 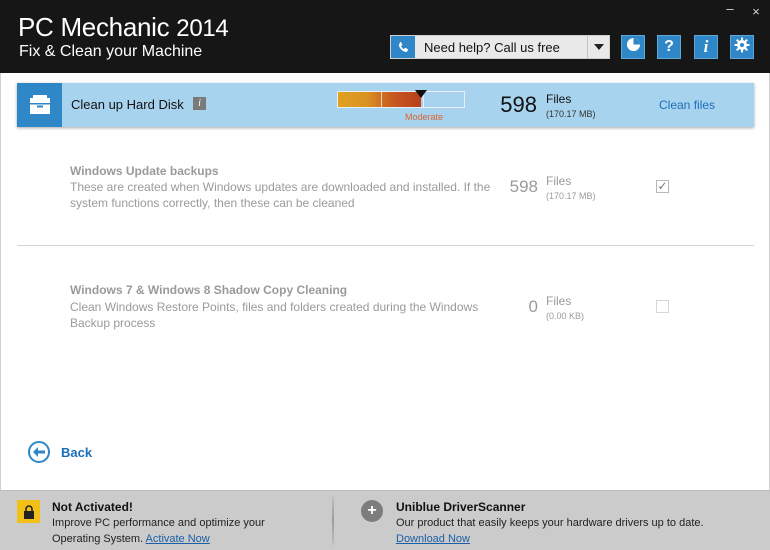 What do you see at coordinates (421, 94) in the screenshot?
I see `meter-marker-icon` at bounding box center [421, 94].